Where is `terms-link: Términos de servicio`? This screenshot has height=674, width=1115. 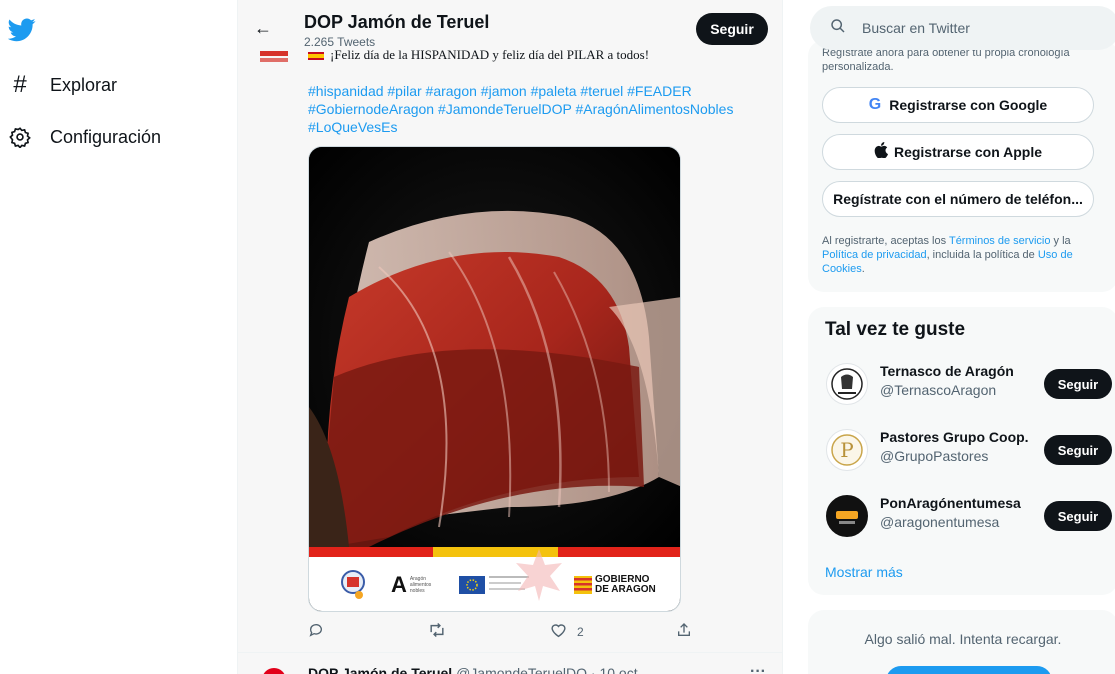
terms-link: Términos de servicio is located at coordinates (999, 241).